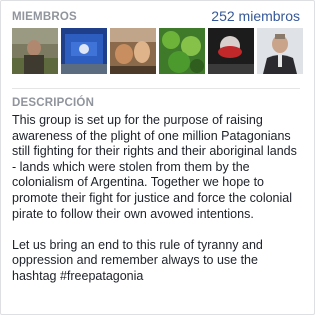 This screenshot has height=315, width=320. What do you see at coordinates (255, 16) in the screenshot?
I see `members-count-link: 252 miembros` at bounding box center [255, 16].